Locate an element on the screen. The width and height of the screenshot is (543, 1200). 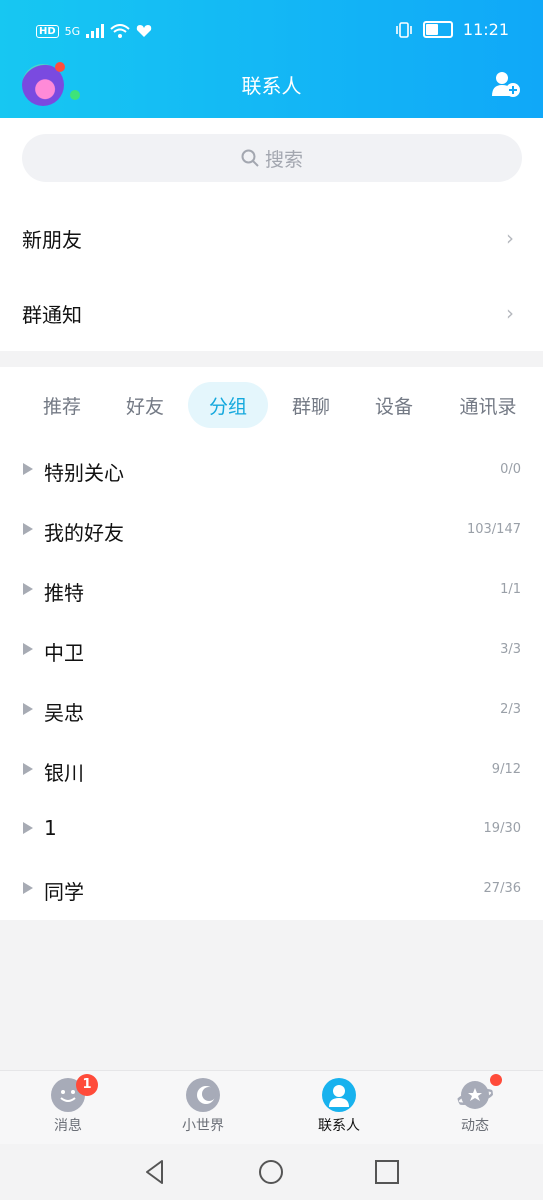
group-name: 银川 is located at coordinates (64, 773).